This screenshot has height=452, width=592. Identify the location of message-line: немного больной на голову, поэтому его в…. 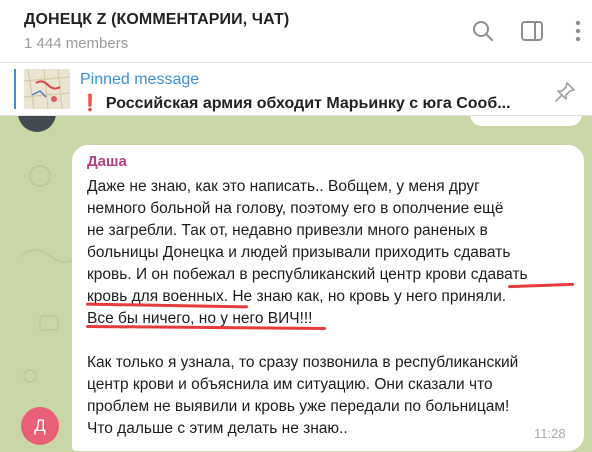
(295, 208).